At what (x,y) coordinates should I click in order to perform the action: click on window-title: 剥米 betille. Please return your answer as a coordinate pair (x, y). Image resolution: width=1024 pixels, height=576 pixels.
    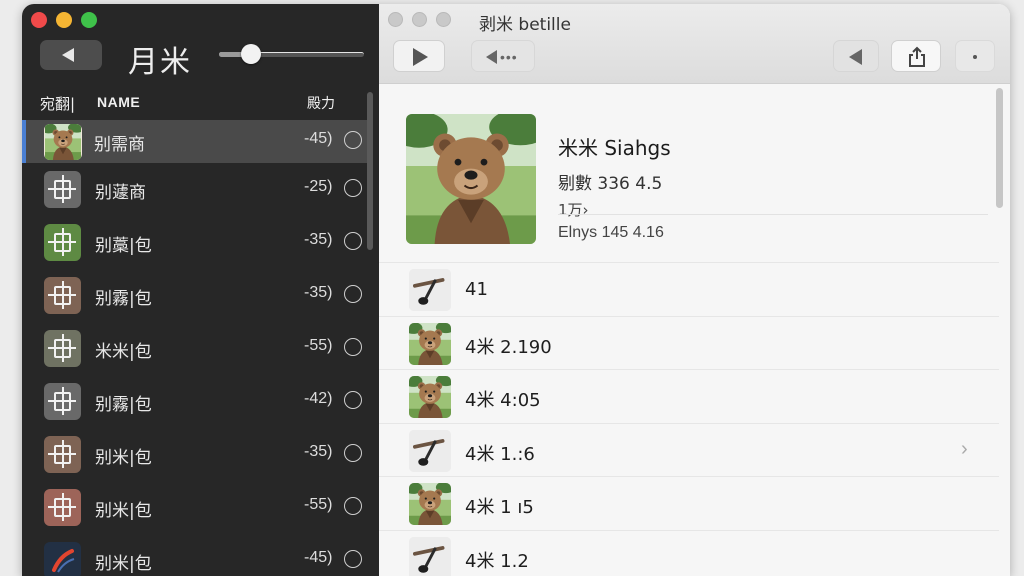
    Looking at the image, I should click on (525, 25).